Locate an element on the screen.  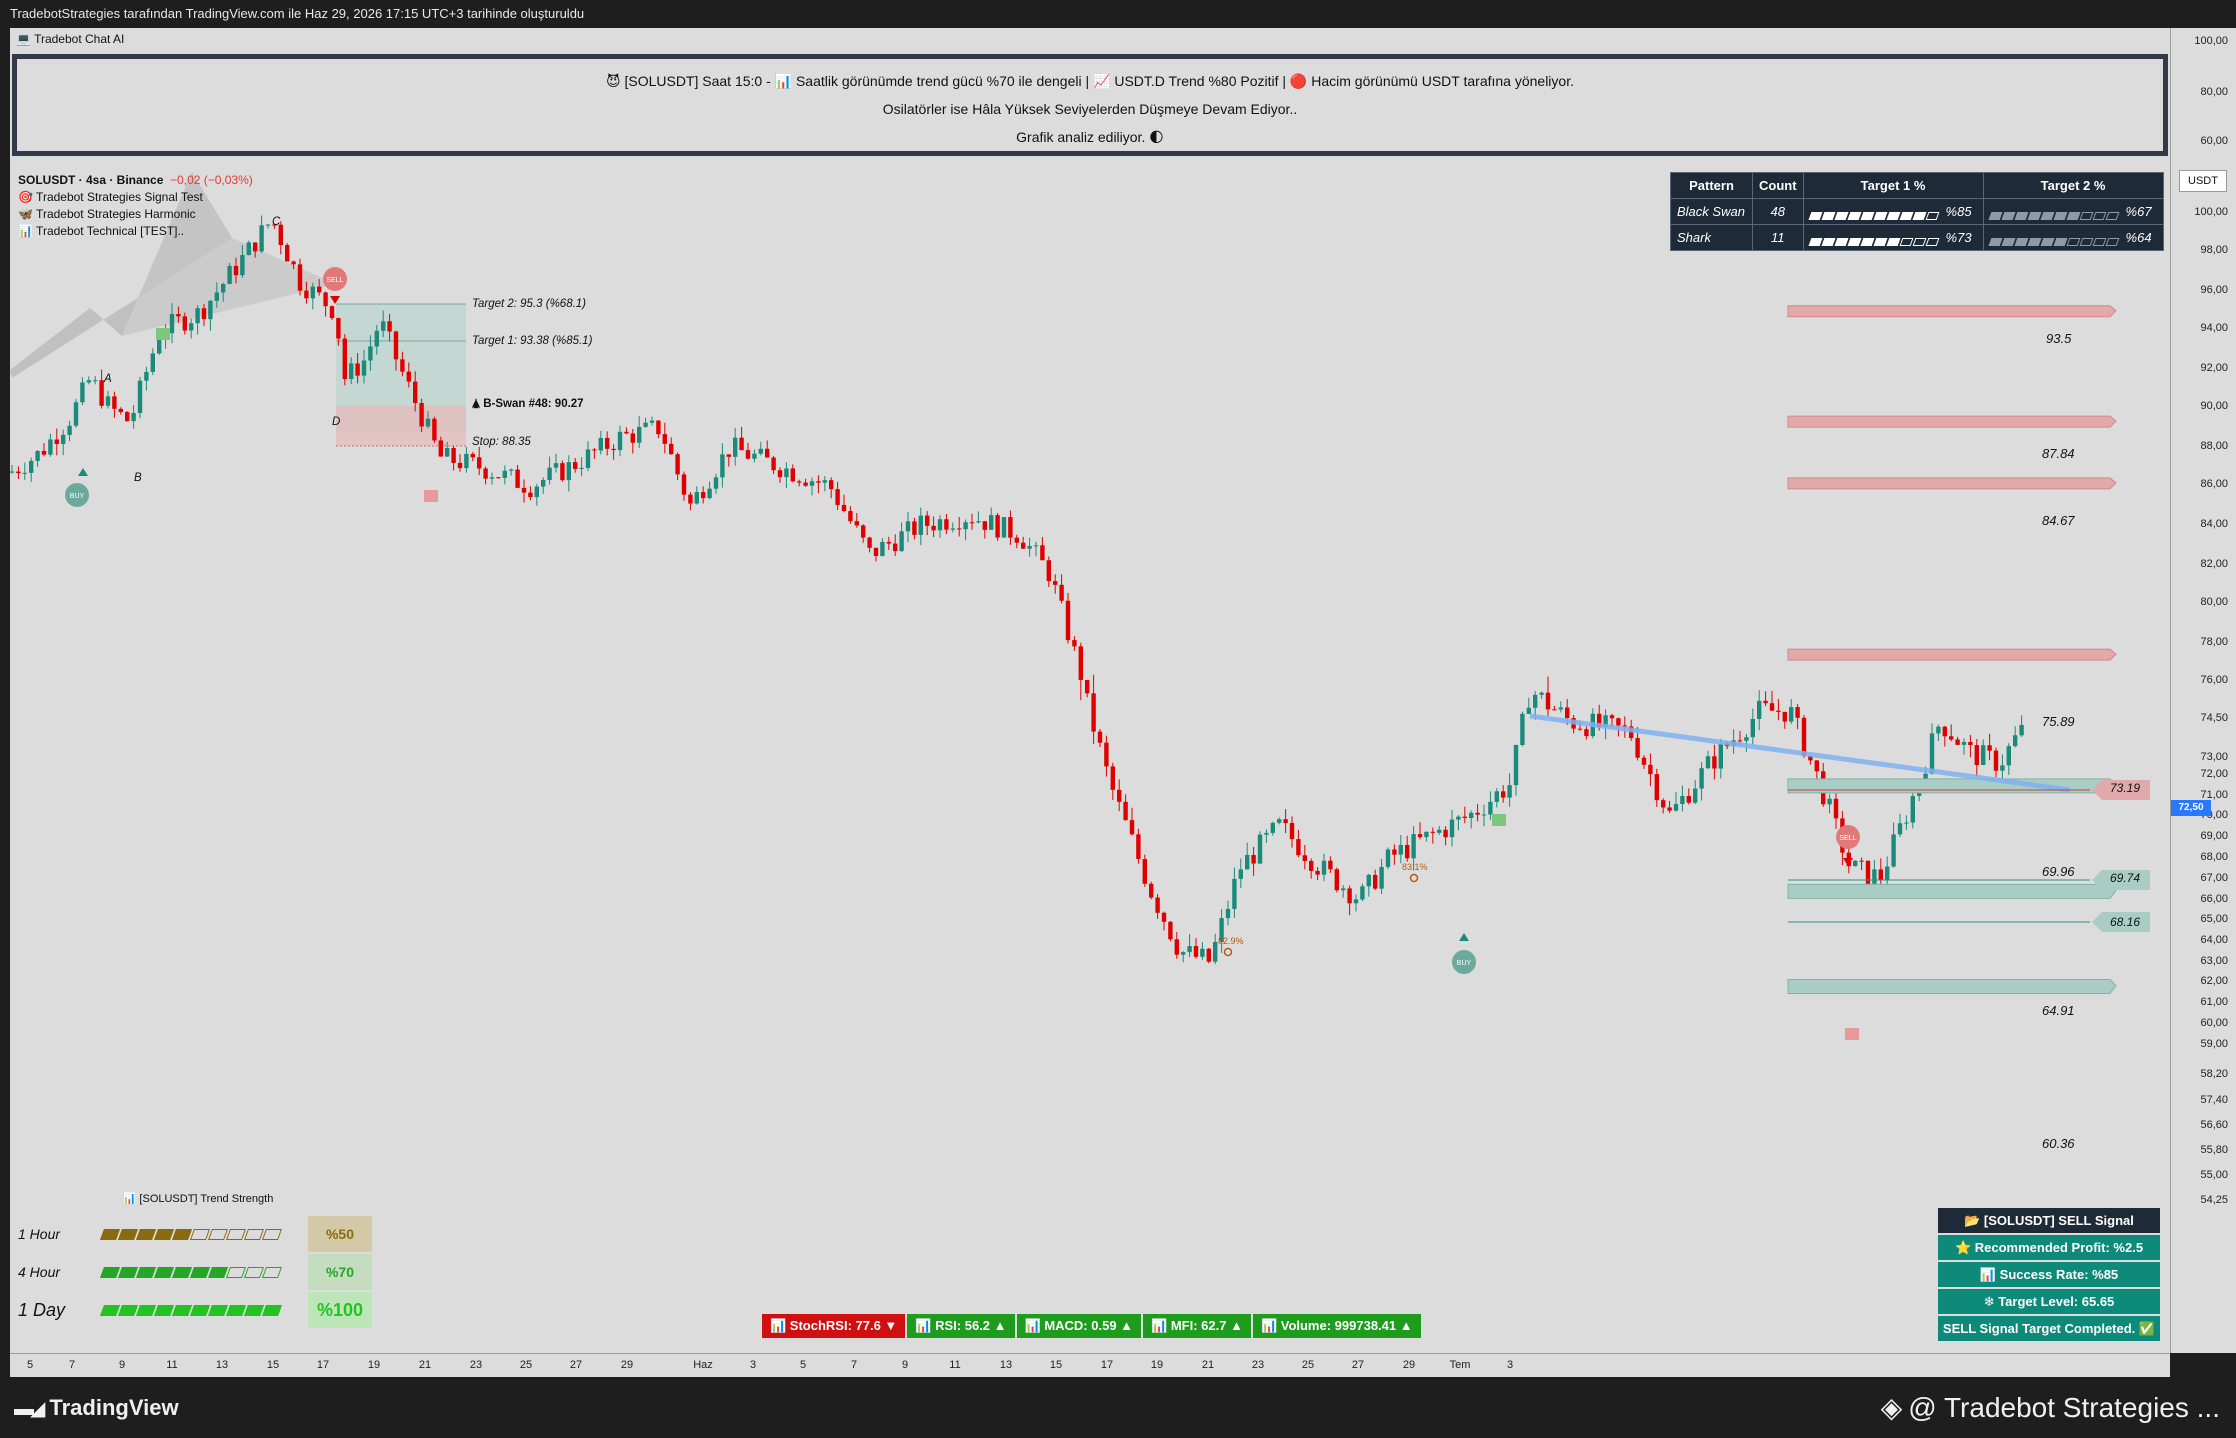
indicator-technical: 📊 Tradebot Technical [TEST].. is located at coordinates (135, 231).